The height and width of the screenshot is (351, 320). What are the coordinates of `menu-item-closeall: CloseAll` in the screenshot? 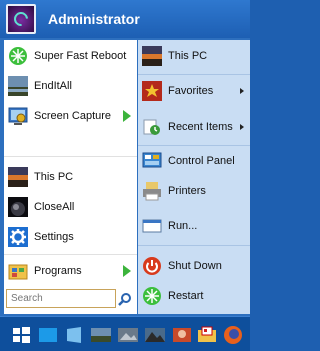 It's located at (70, 207).